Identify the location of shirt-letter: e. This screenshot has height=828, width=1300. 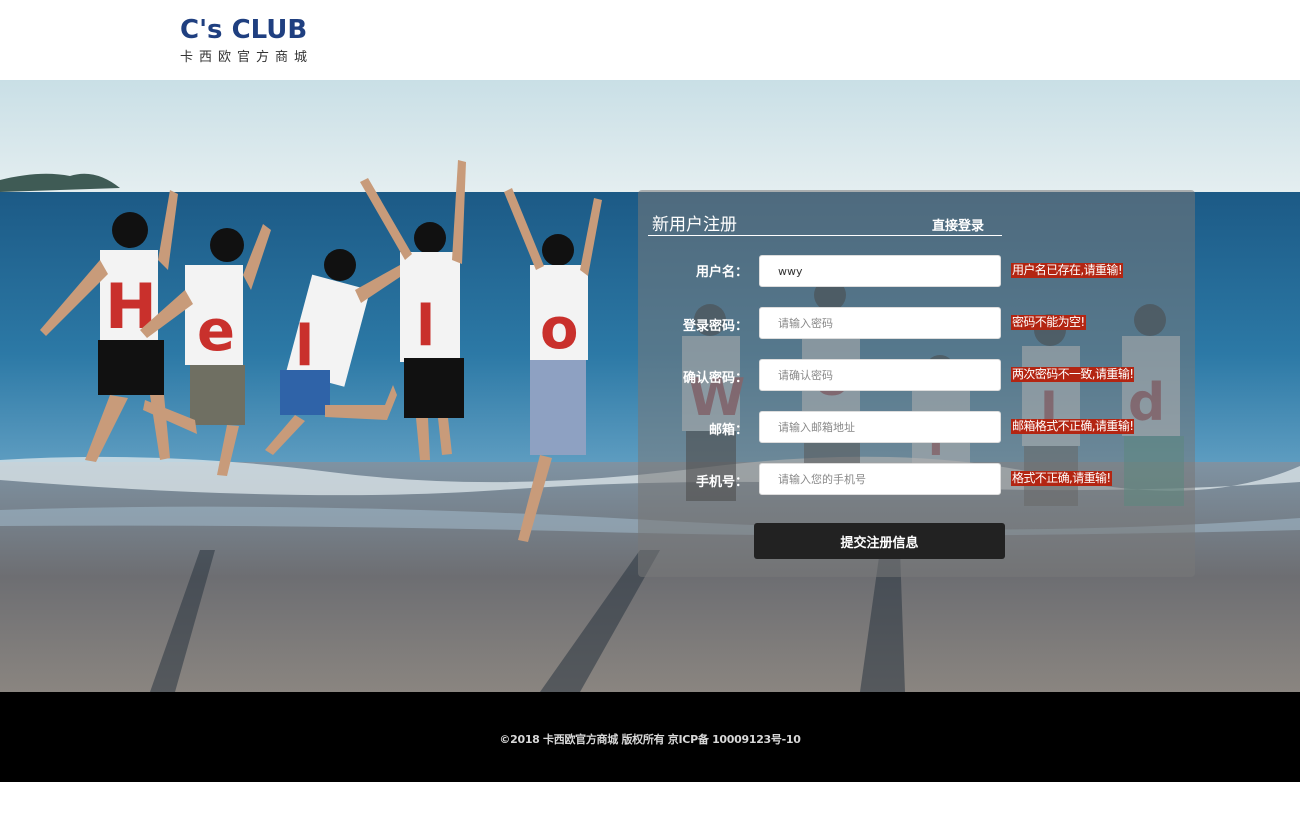
(216, 331).